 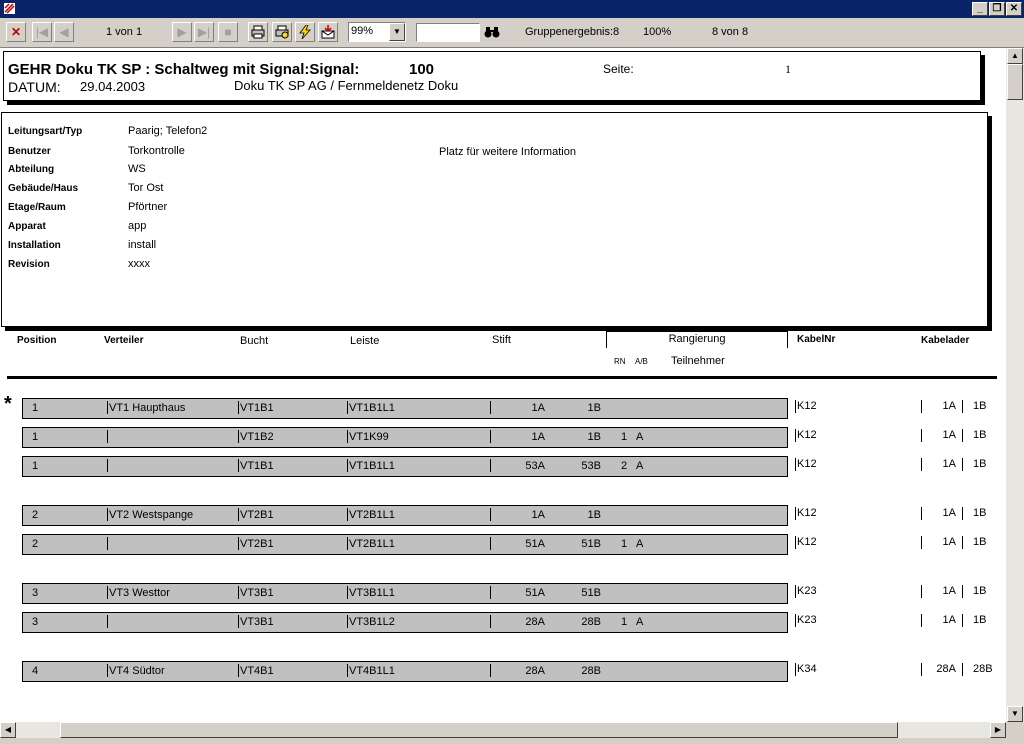 What do you see at coordinates (479, 730) in the screenshot?
I see `horizontal-scroll-thumb` at bounding box center [479, 730].